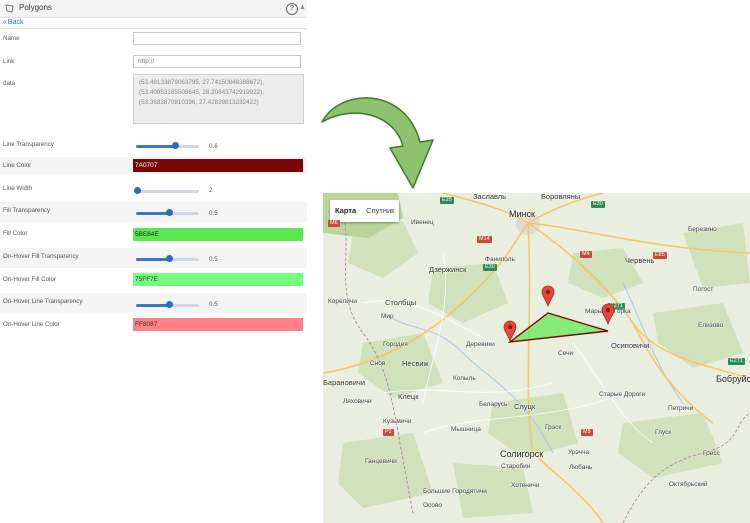 The image size is (750, 523). Describe the element at coordinates (35, 7) in the screenshot. I see `panel-title: Polygons` at that location.